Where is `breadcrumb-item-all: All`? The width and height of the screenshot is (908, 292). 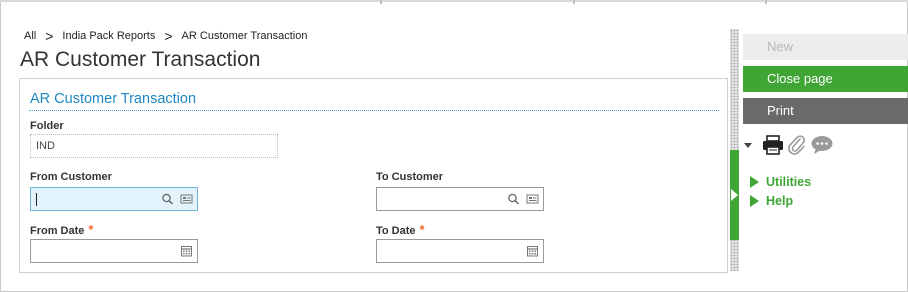
breadcrumb-item-all: All is located at coordinates (30, 36).